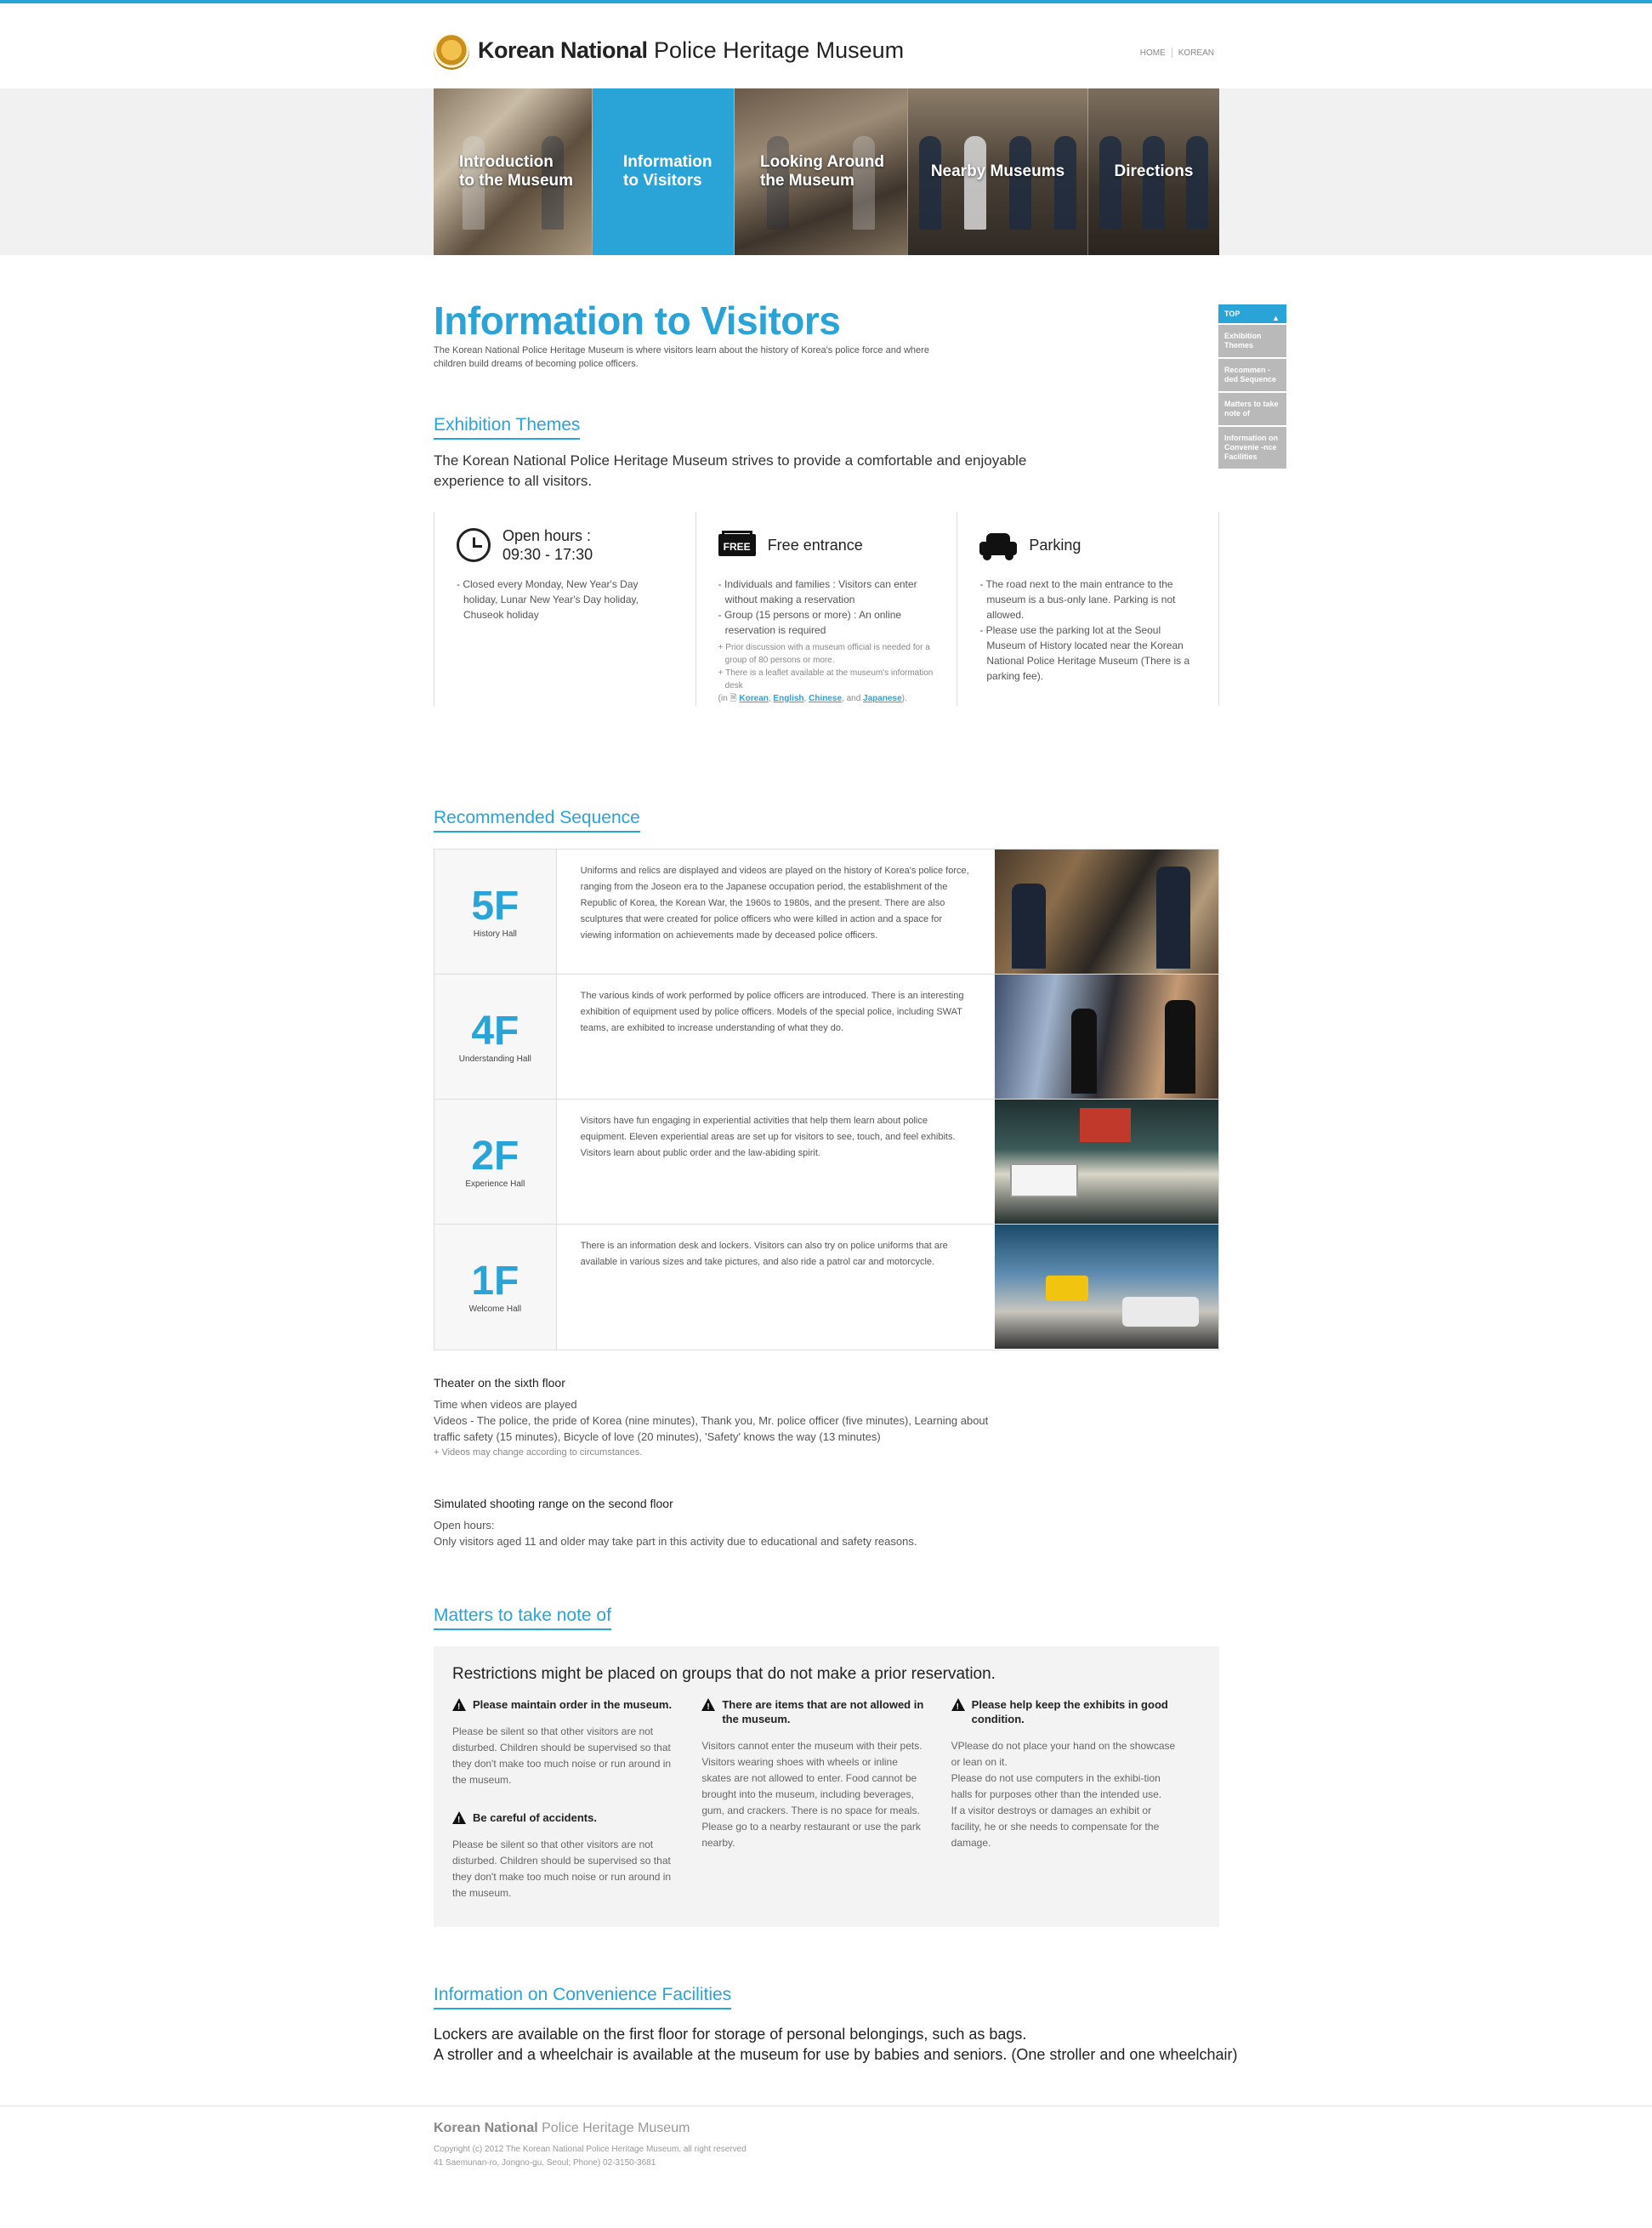 This screenshot has width=1652, height=2228. I want to click on welcome-hall-photo, so click(1106, 1287).